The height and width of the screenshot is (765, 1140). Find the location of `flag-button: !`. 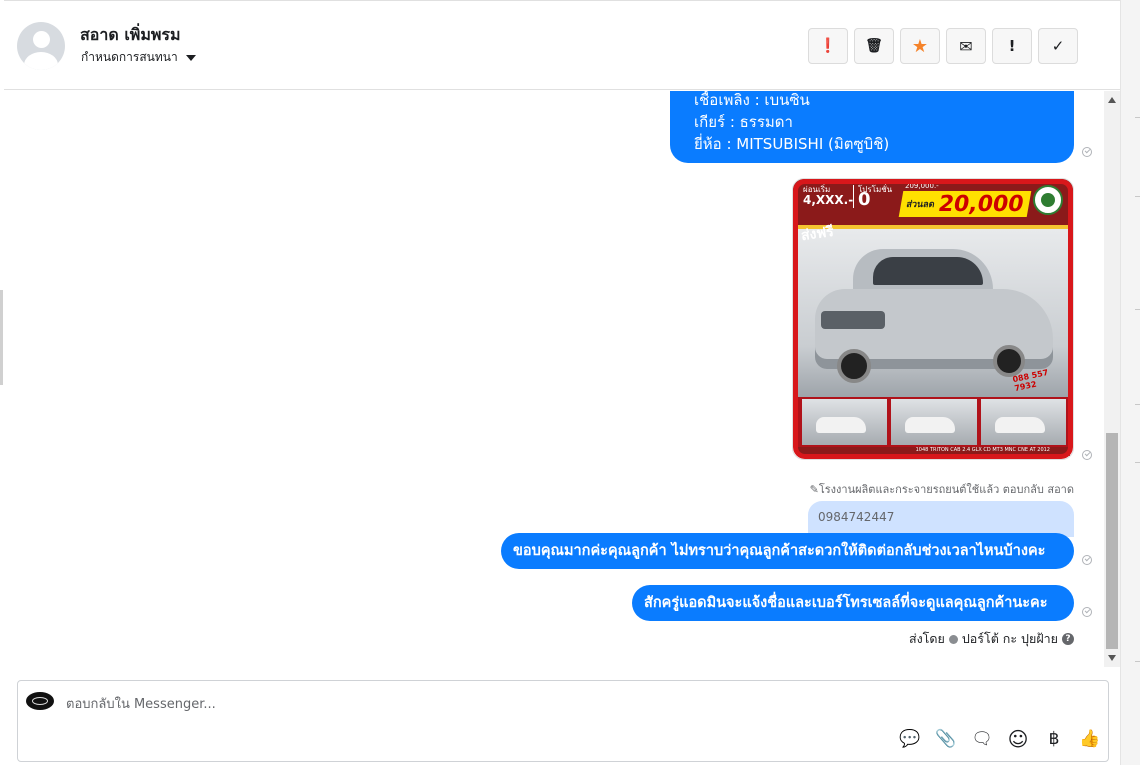

flag-button: ! is located at coordinates (1012, 46).